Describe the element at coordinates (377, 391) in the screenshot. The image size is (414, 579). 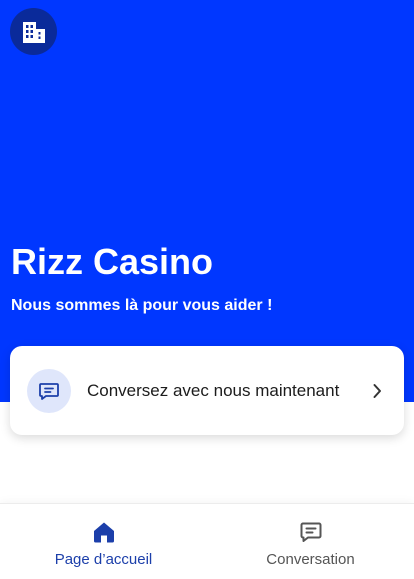
I see `chevron-right-icon` at that location.